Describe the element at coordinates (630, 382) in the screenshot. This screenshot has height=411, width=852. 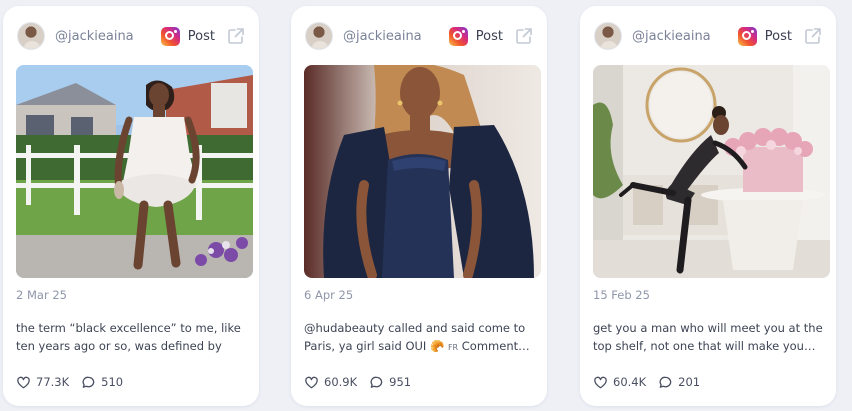
I see `likes-count: 60.4K` at that location.